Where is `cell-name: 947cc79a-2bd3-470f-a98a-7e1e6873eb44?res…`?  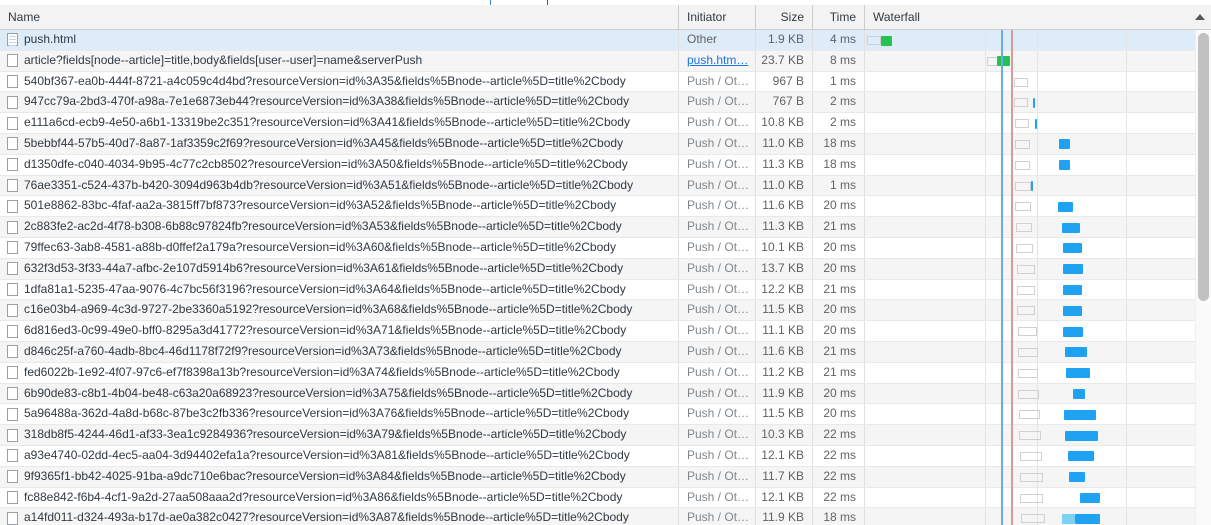 cell-name: 947cc79a-2bd3-470f-a98a-7e1e6873eb44?res… is located at coordinates (339, 102).